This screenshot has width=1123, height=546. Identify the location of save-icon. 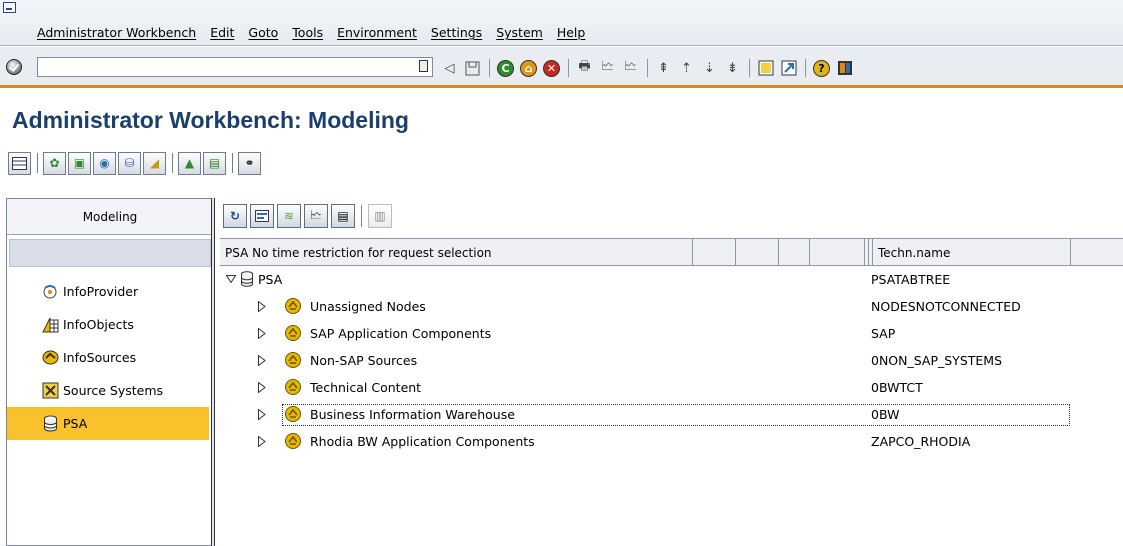
(472, 68).